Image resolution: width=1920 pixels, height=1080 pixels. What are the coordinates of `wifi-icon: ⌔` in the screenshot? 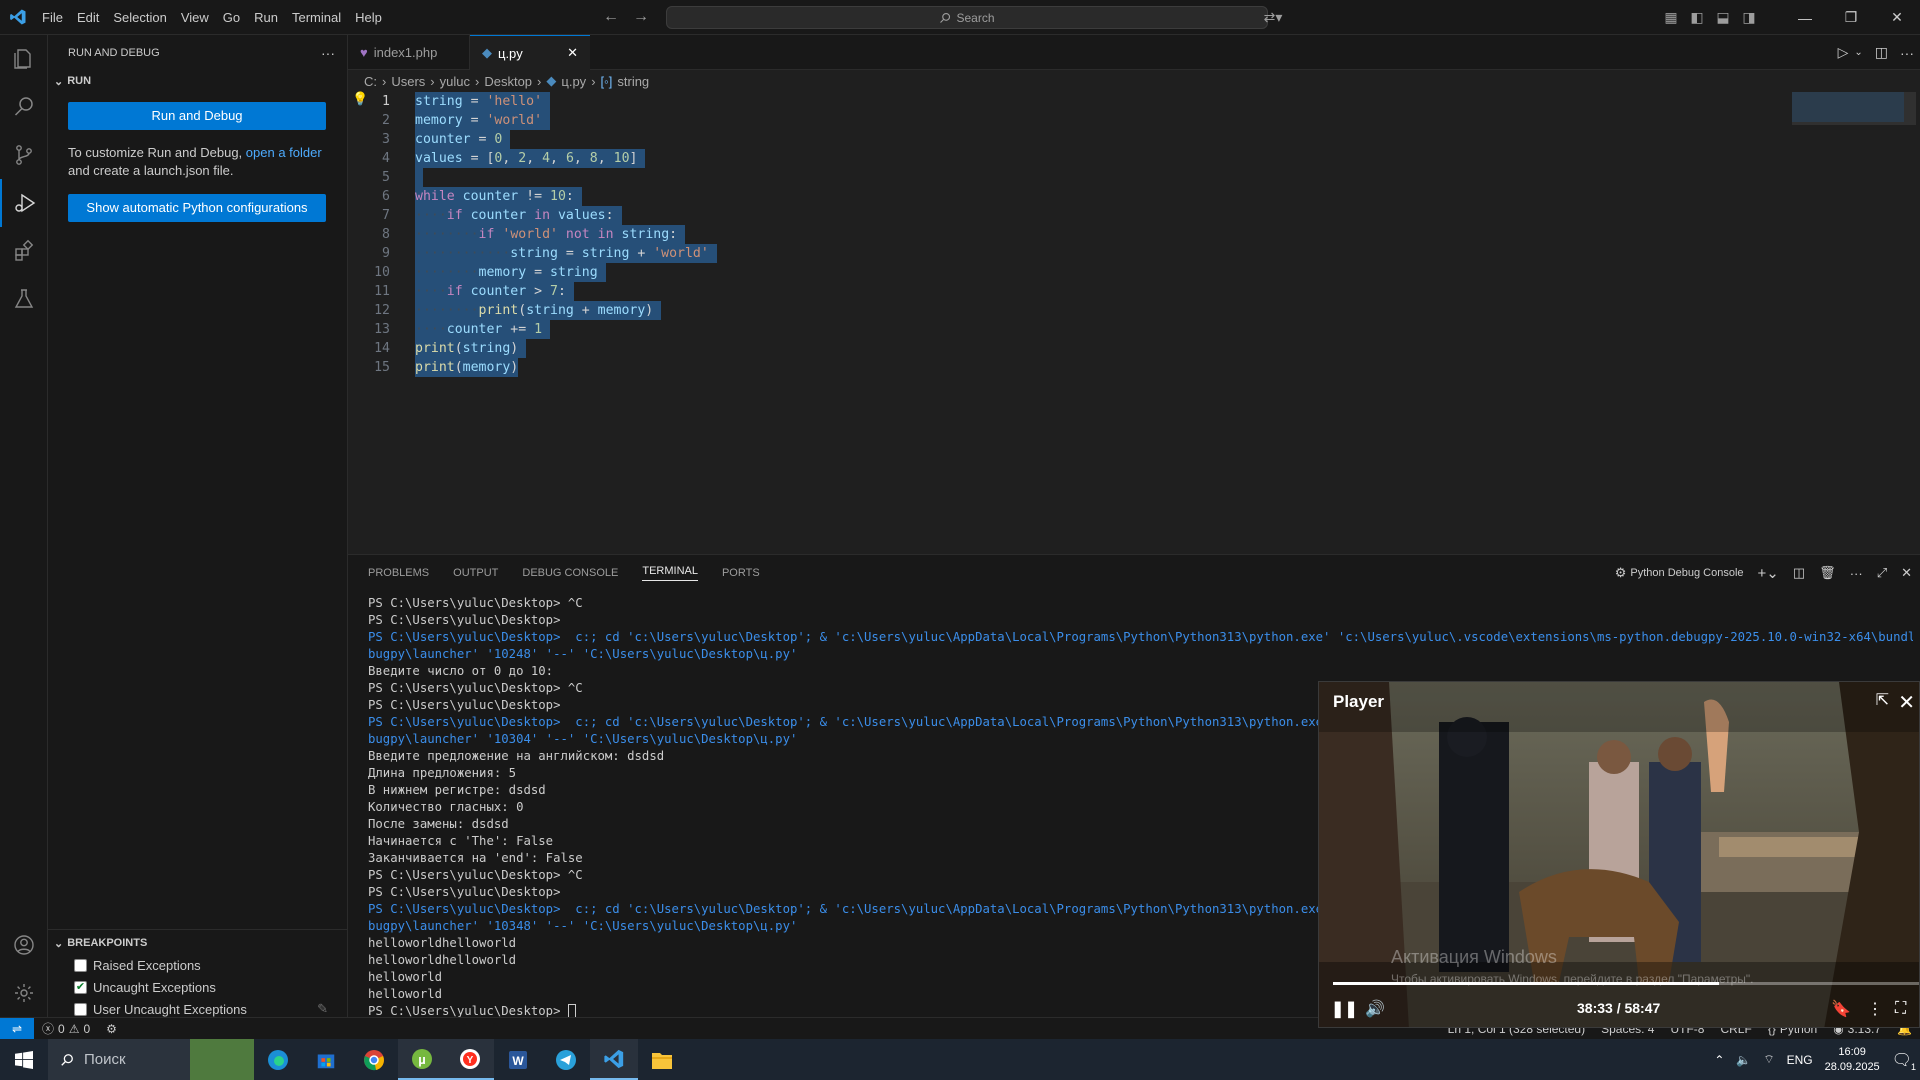 It's located at (1768, 1059).